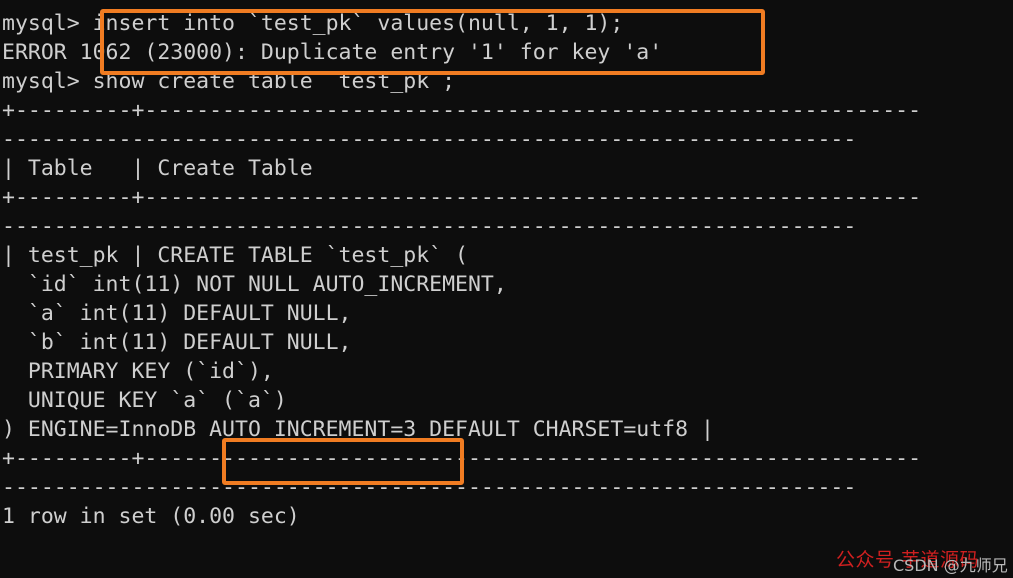 This screenshot has width=1013, height=578. Describe the element at coordinates (144, 400) in the screenshot. I see `ddl-line-unique-key: UNIQUE KEY `a` (`a`)` at that location.